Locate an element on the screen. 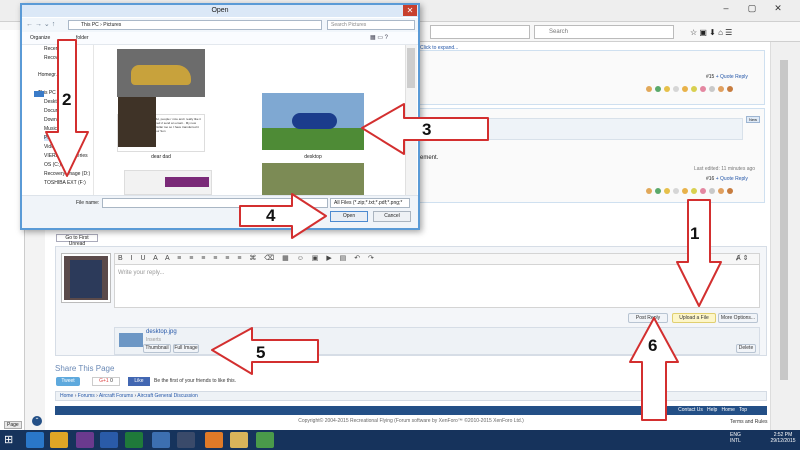 This screenshot has height=450, width=800. annotation-label-6: 6 is located at coordinates (653, 345).